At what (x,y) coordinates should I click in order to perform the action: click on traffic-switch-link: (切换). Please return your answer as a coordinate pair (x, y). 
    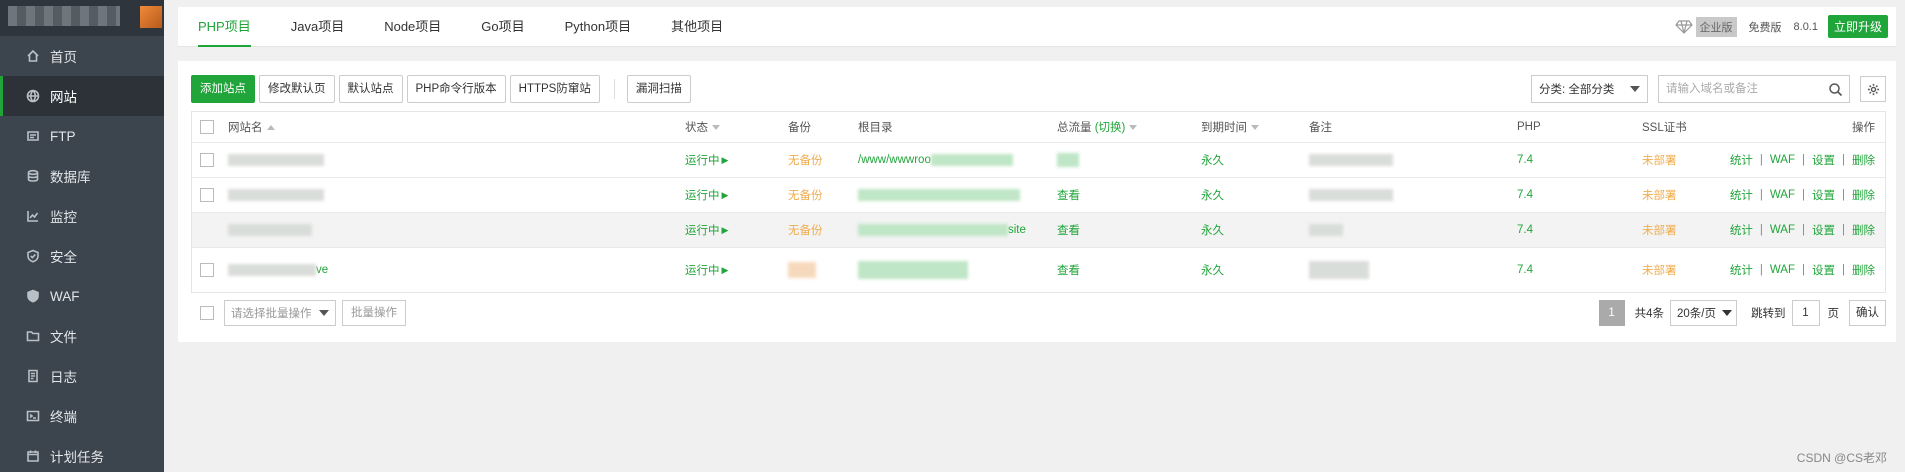
    Looking at the image, I should click on (1110, 127).